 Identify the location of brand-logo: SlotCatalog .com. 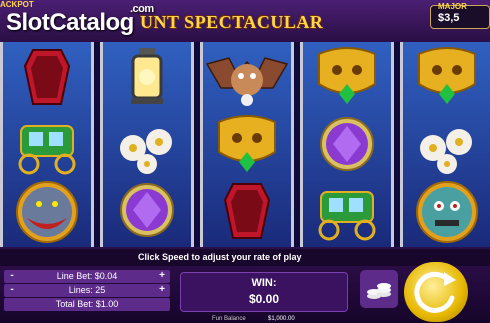
(80, 20).